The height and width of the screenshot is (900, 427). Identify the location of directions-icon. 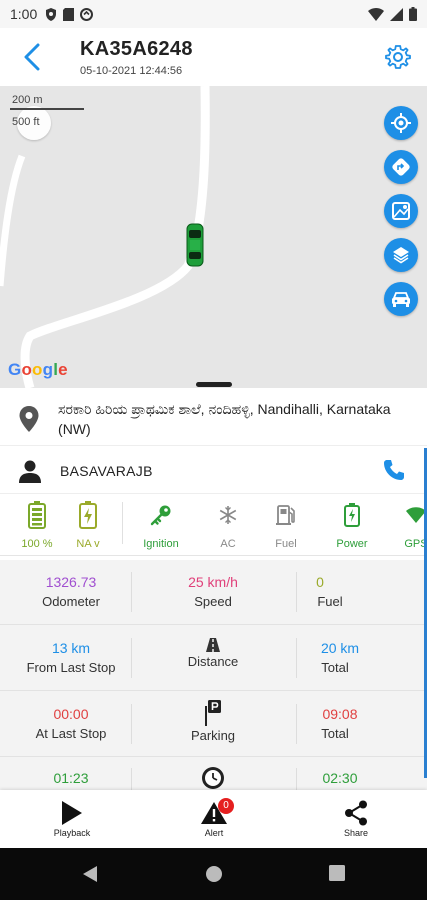
(401, 167).